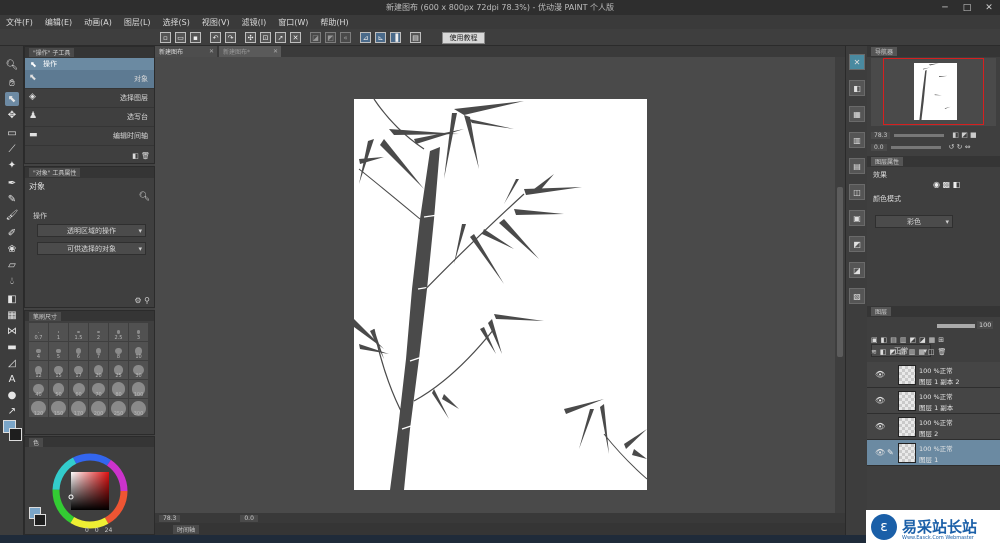  What do you see at coordinates (78, 389) in the screenshot?
I see `brush-size-cell: 60` at bounding box center [78, 389].